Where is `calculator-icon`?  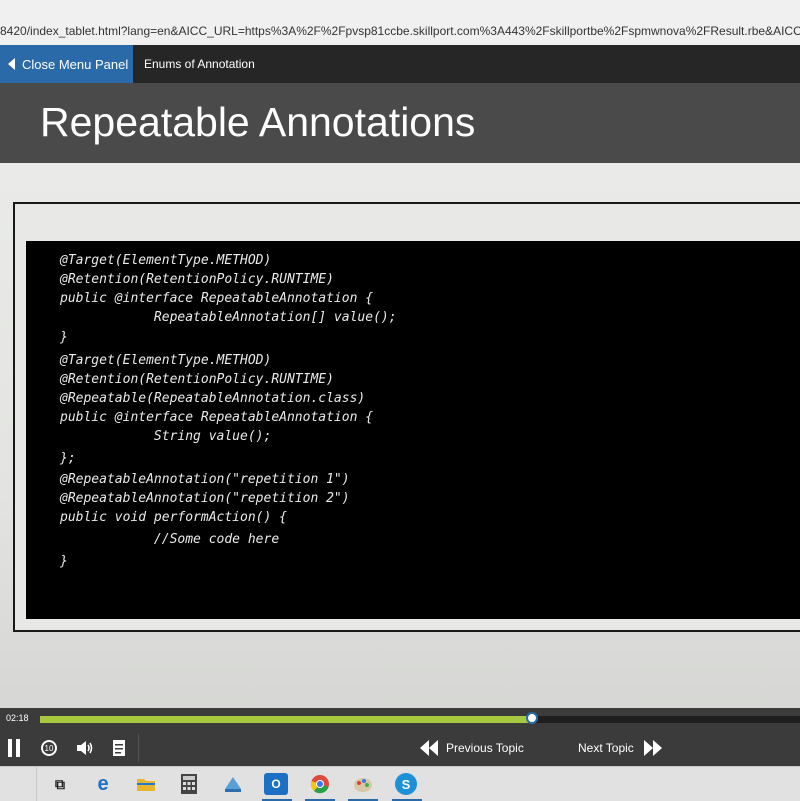
calculator-icon is located at coordinates (189, 784).